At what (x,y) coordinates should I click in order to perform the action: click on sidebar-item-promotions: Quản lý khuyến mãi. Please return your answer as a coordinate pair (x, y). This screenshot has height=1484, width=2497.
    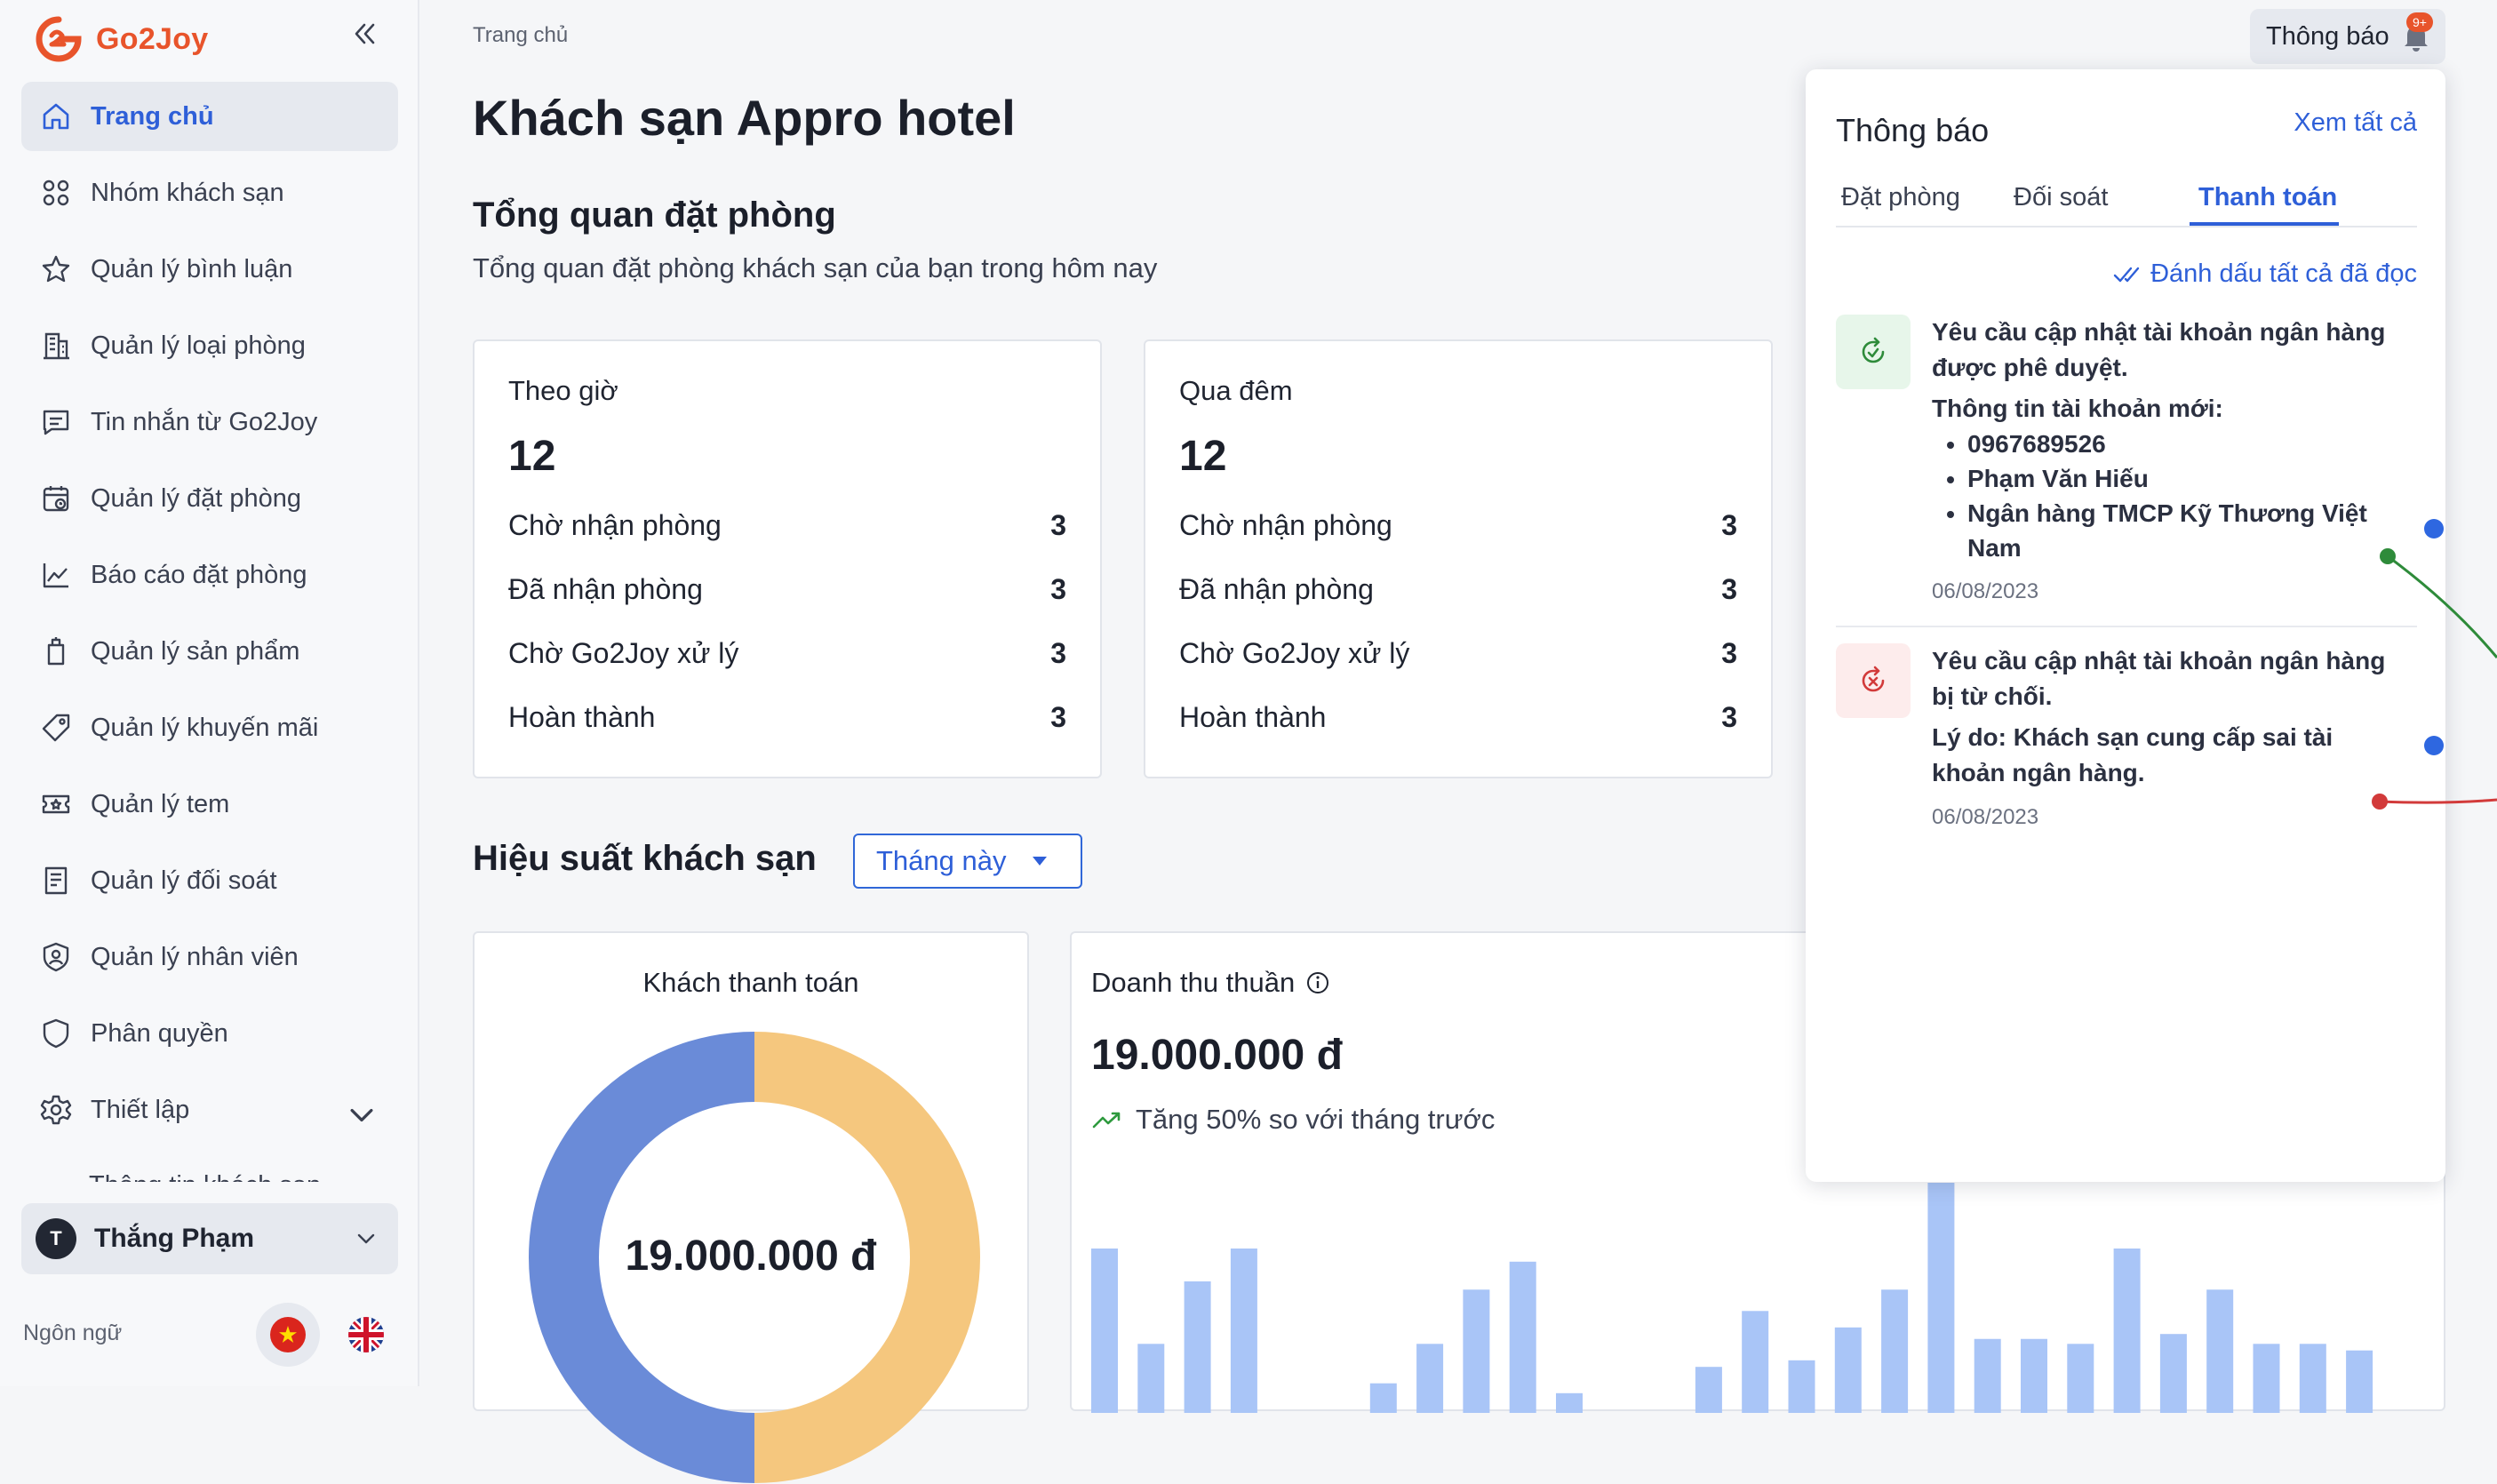
    Looking at the image, I should click on (209, 728).